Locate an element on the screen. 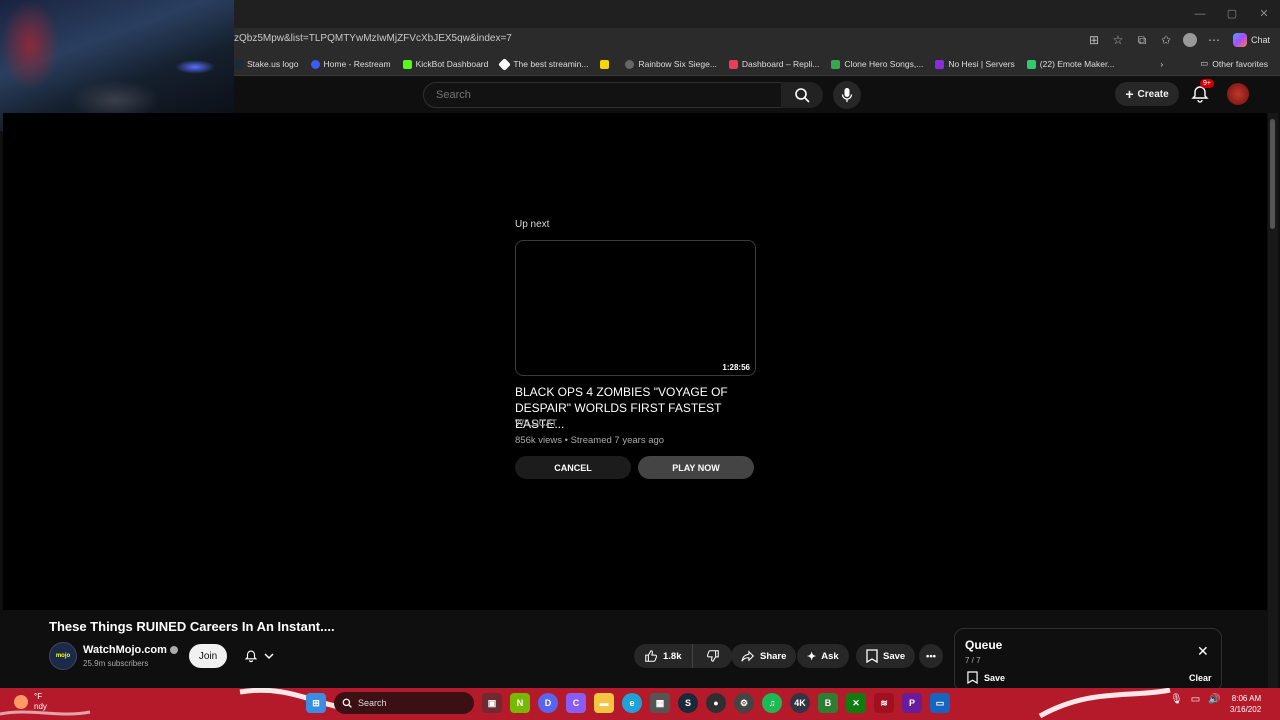  task-view-icon: ▣ is located at coordinates (492, 703).